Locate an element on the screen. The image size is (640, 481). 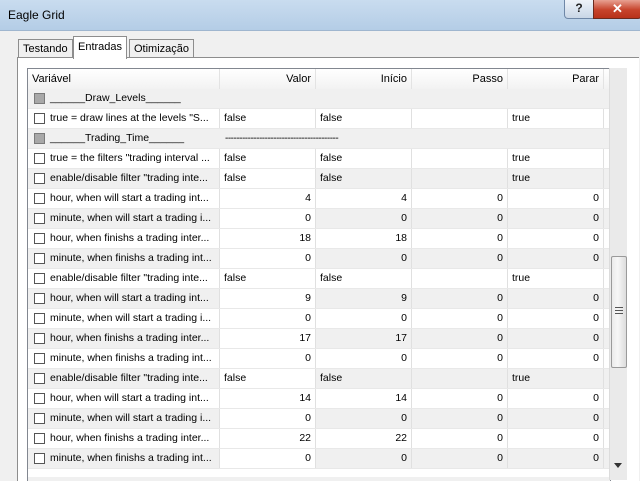
inicio-cell: 4 is located at coordinates (364, 198).